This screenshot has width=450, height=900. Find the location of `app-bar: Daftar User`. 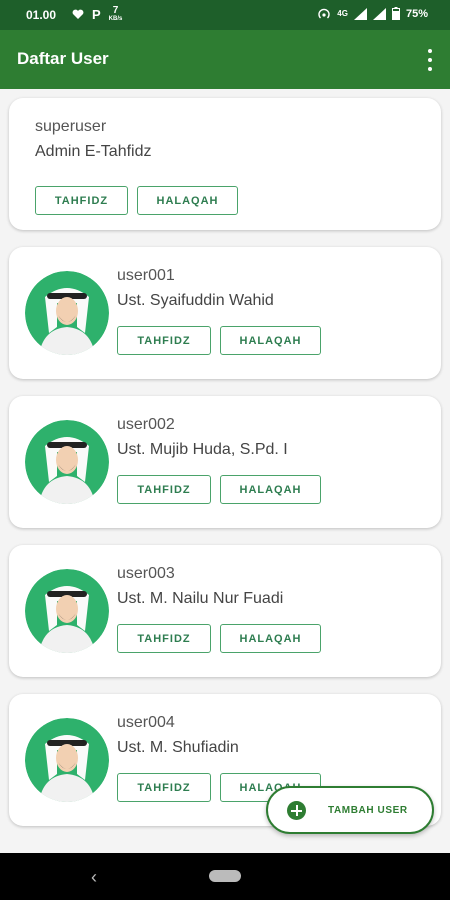

app-bar: Daftar User is located at coordinates (225, 59).